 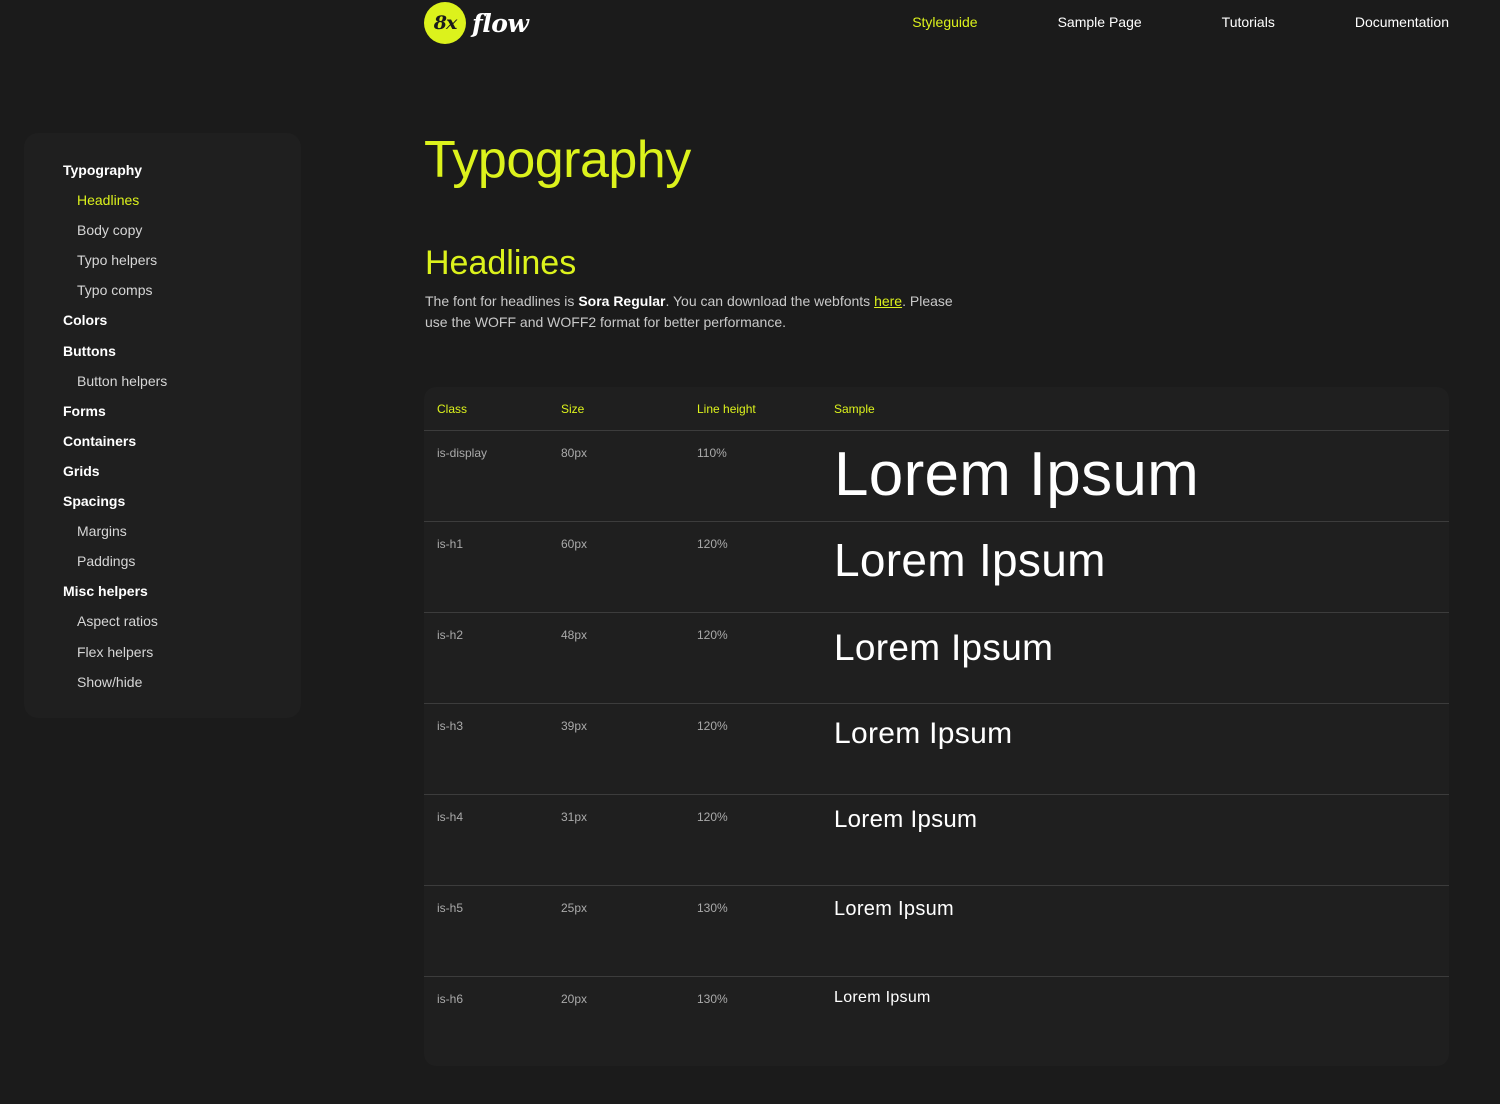 I want to click on webfont-download-link: here, so click(x=888, y=301).